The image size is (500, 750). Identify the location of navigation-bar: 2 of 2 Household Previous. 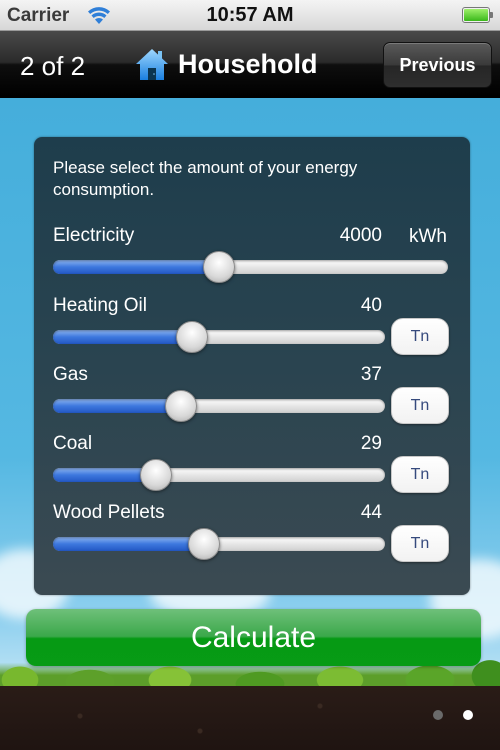
(250, 64).